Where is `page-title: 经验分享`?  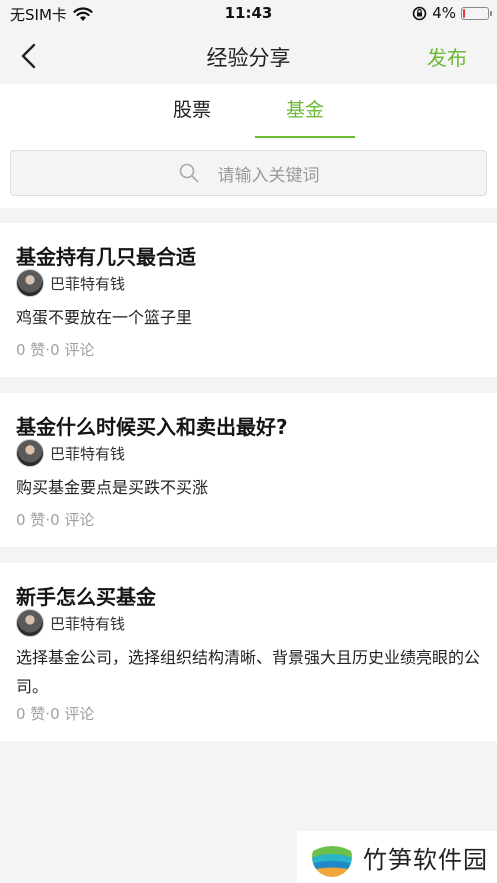
page-title: 经验分享 is located at coordinates (248, 58).